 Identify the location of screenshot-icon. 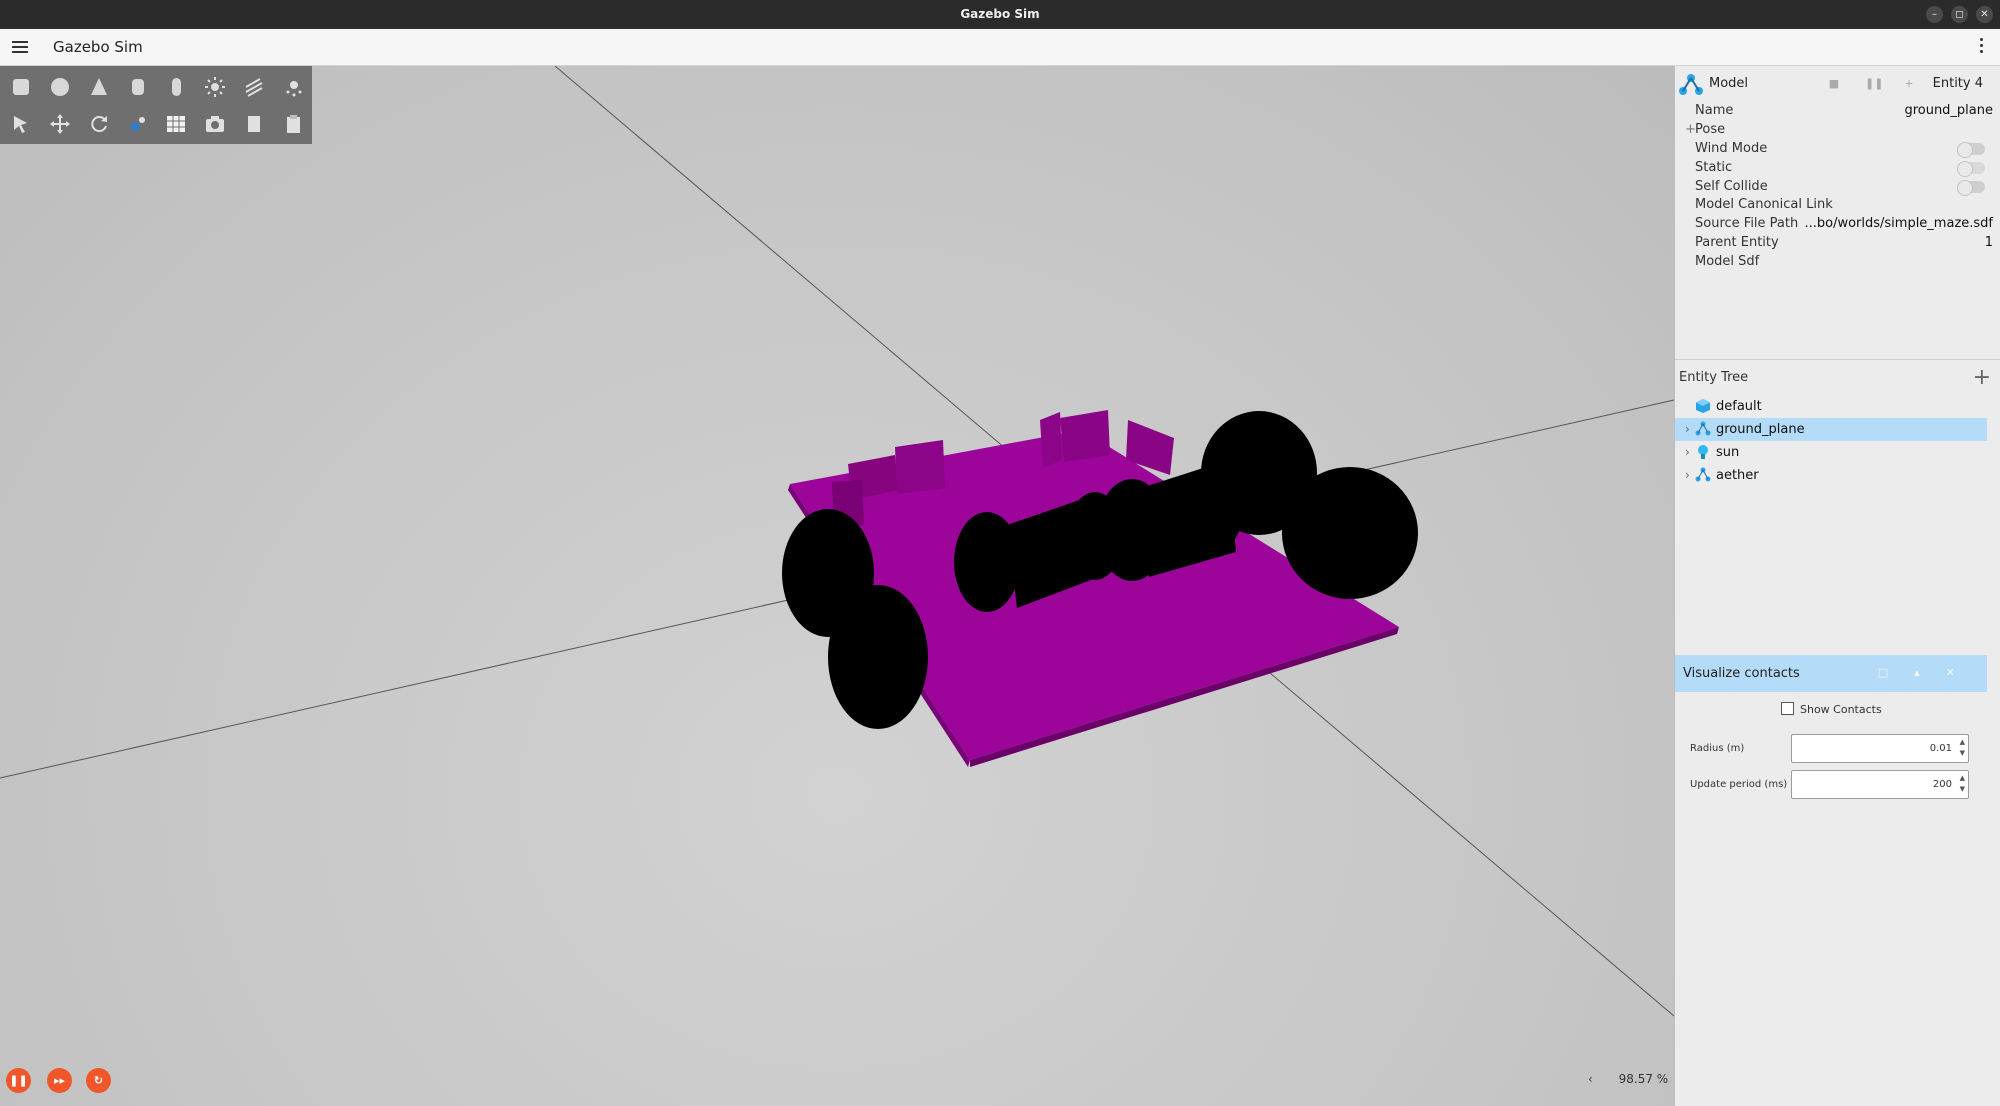
(215, 124).